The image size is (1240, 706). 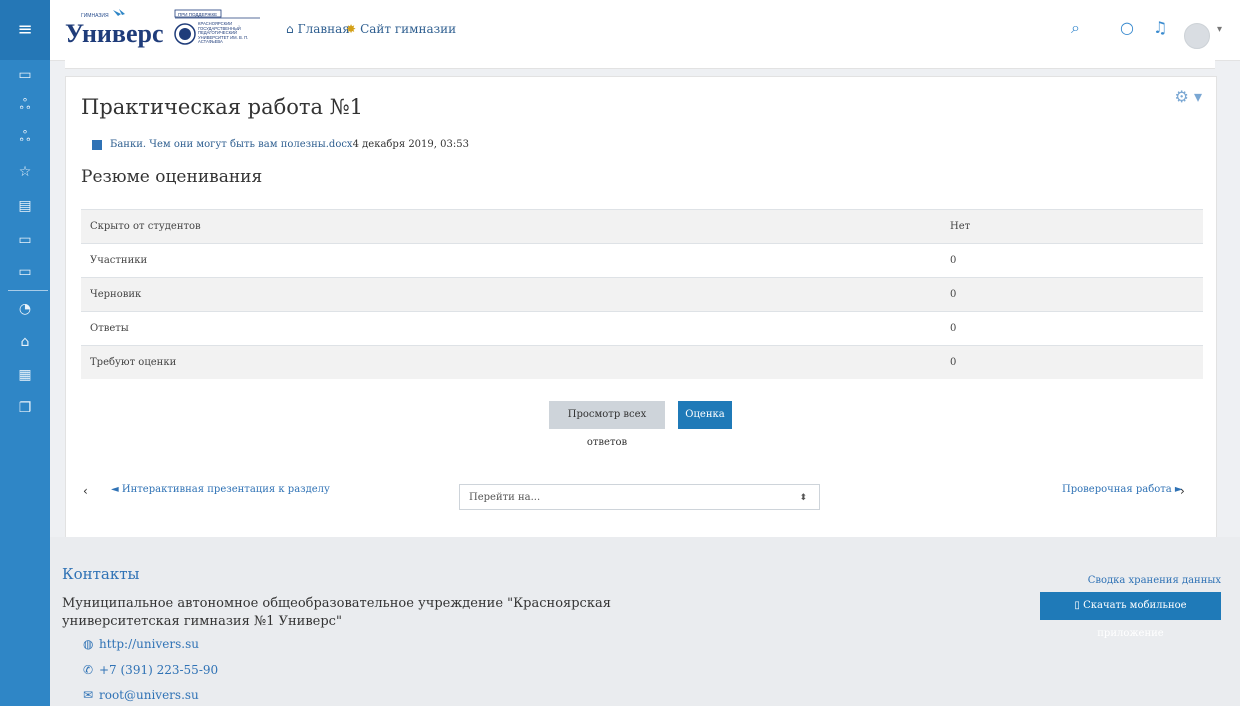 I want to click on phone-icon: ✆, so click(x=88, y=670).